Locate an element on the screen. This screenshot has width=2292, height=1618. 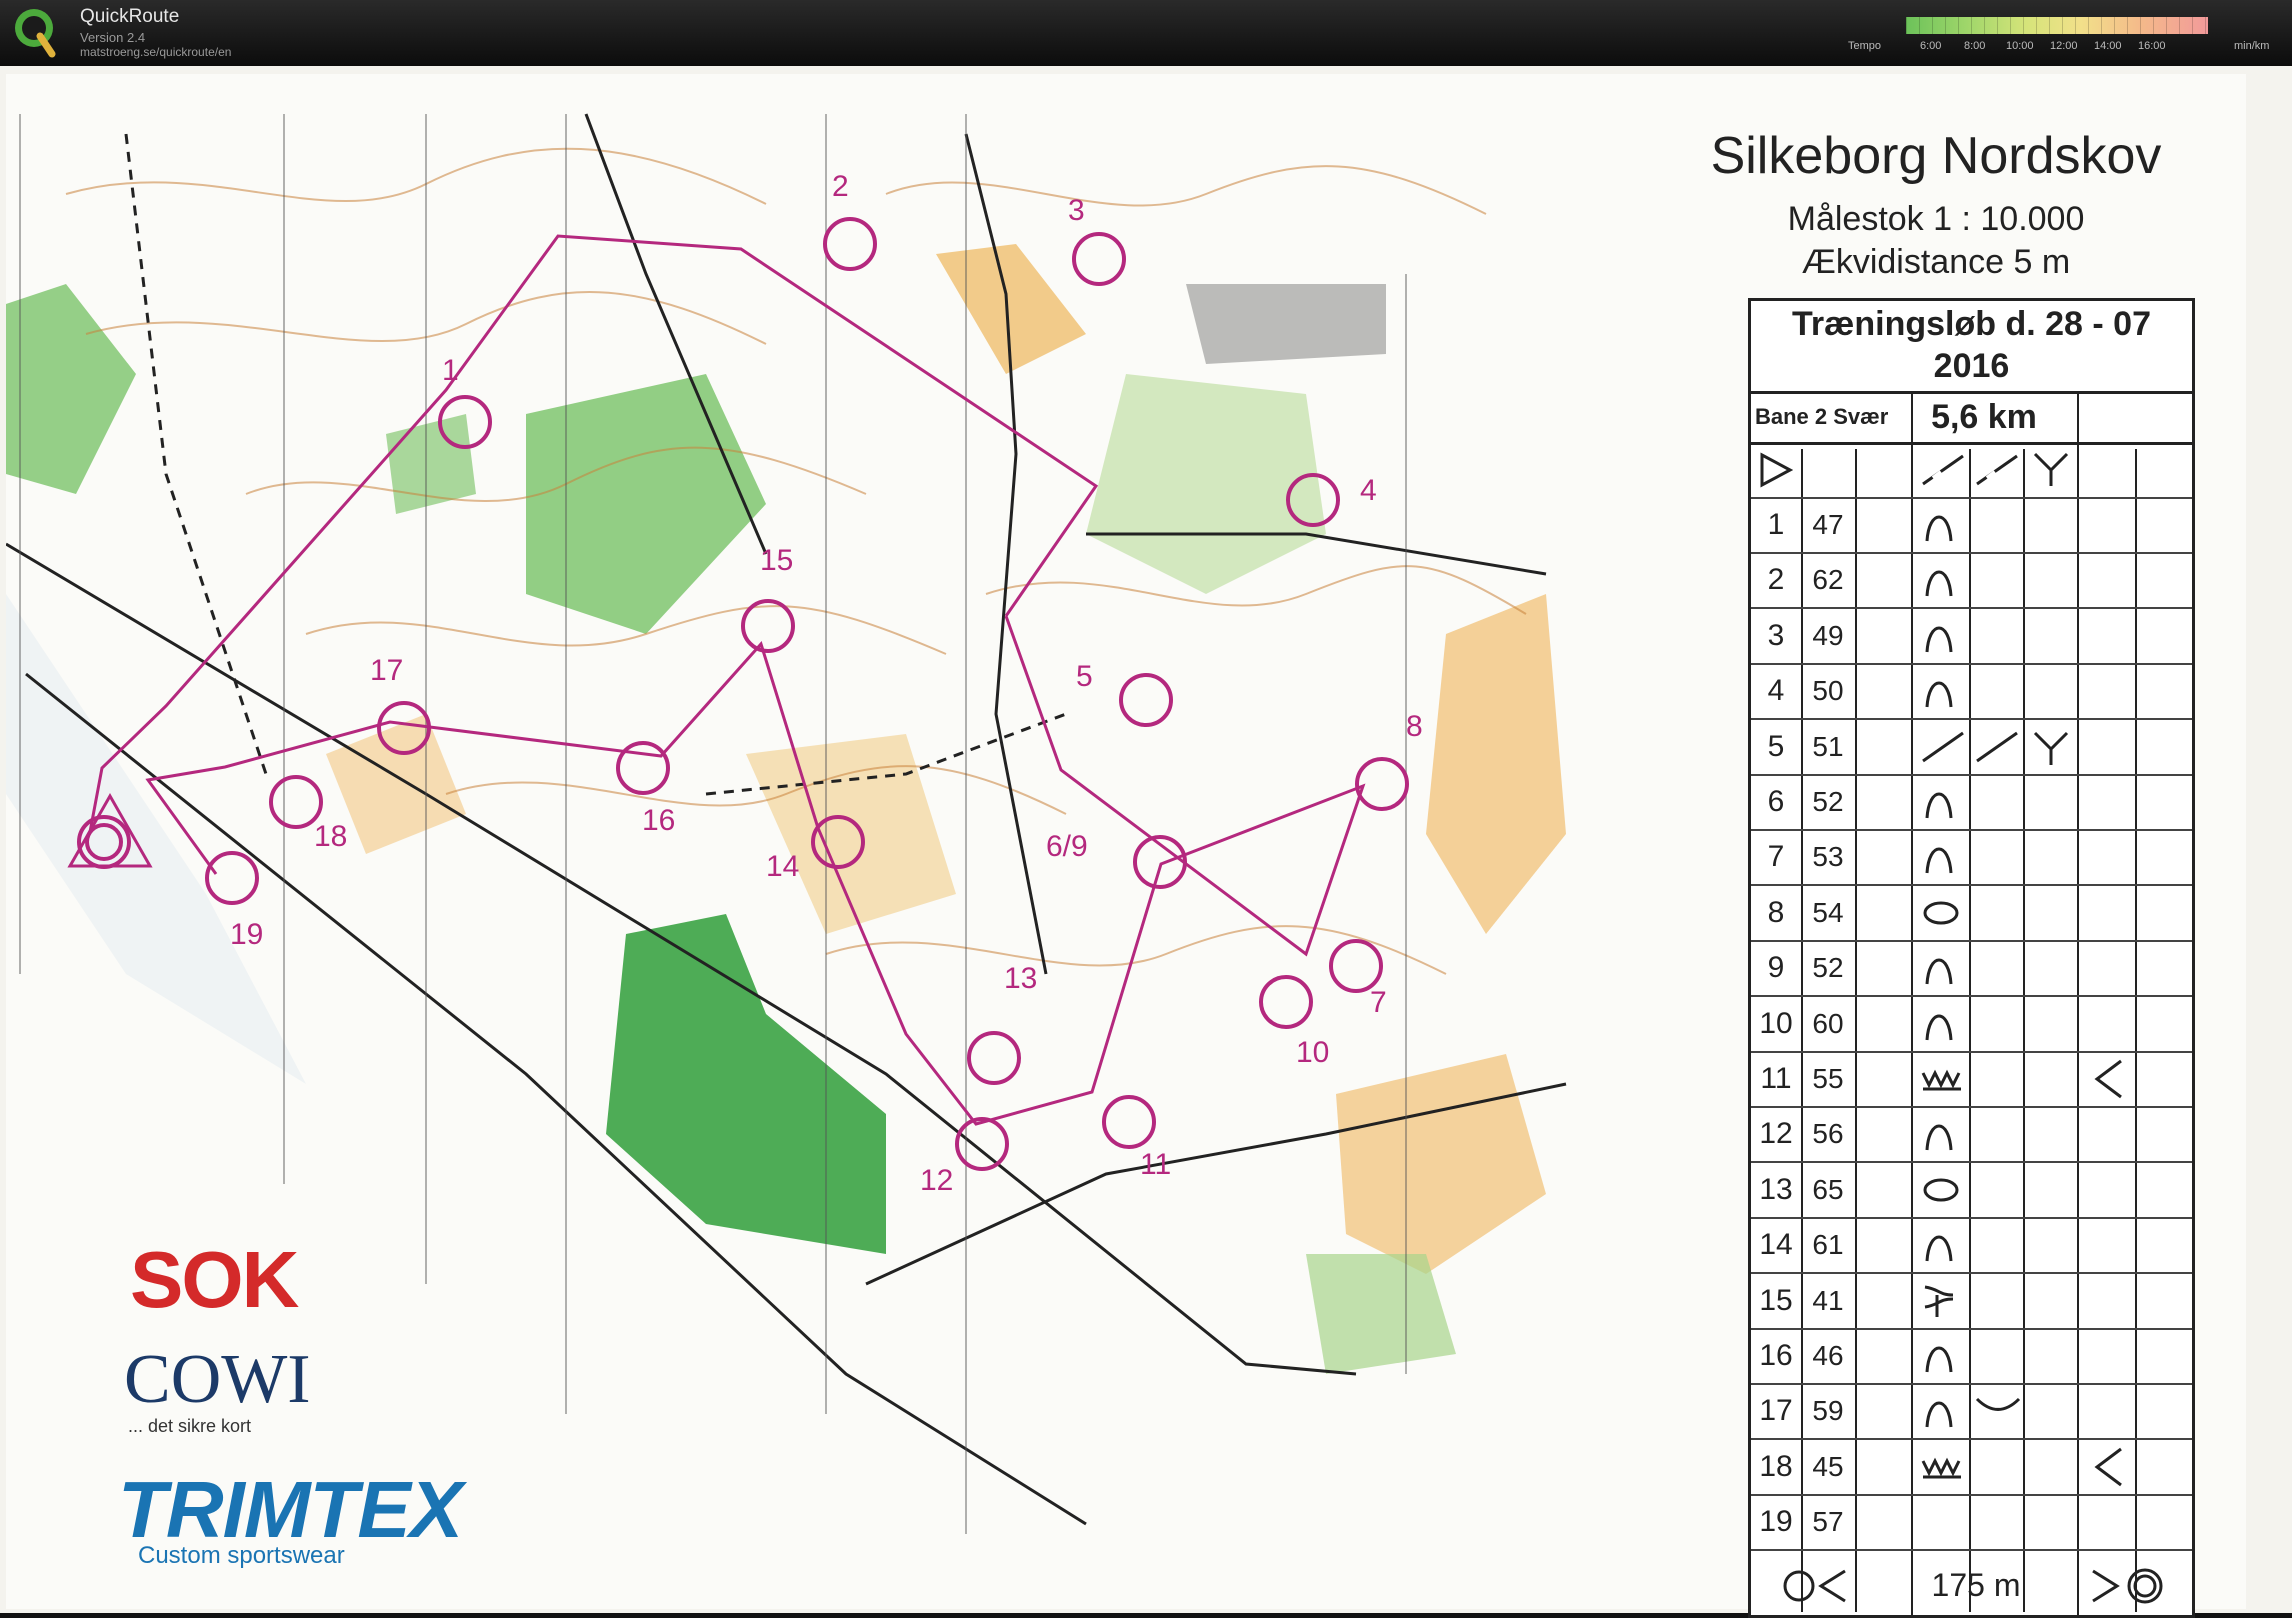
control-label: 4 is located at coordinates (1368, 490).